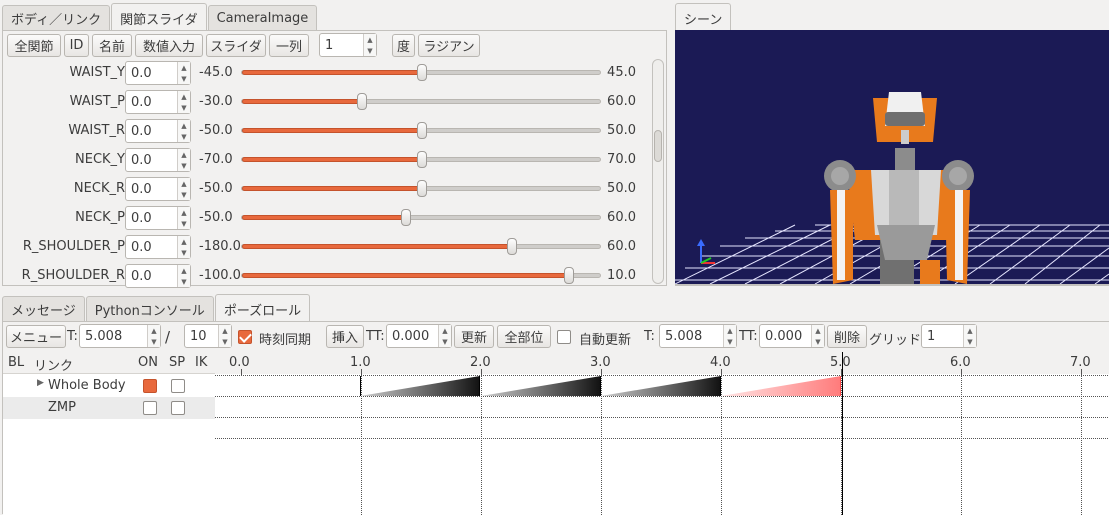 The image size is (1109, 515). What do you see at coordinates (34, 45) in the screenshot?
I see `all-joints-button: 全関節` at bounding box center [34, 45].